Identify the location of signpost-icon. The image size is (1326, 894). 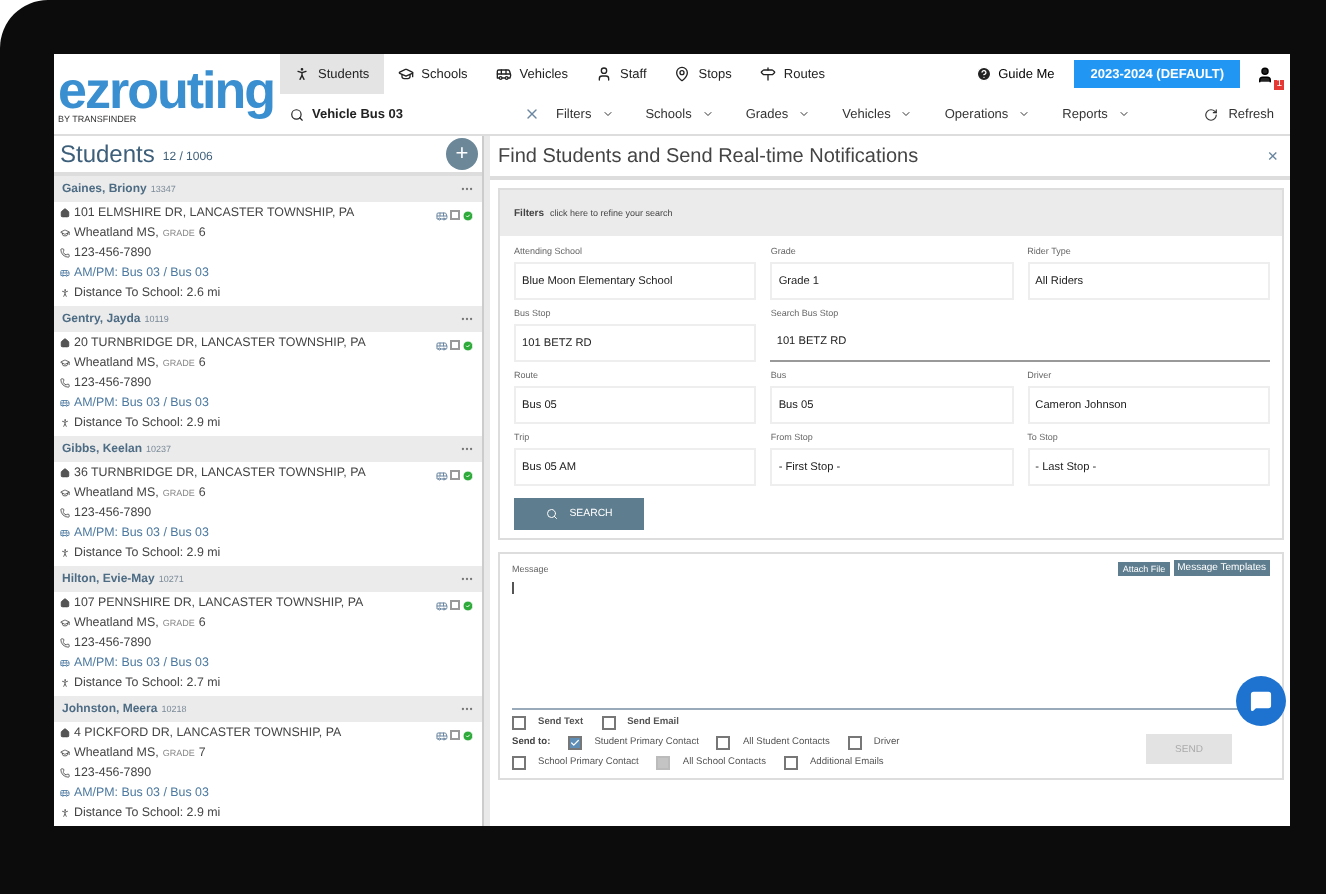
(767, 74).